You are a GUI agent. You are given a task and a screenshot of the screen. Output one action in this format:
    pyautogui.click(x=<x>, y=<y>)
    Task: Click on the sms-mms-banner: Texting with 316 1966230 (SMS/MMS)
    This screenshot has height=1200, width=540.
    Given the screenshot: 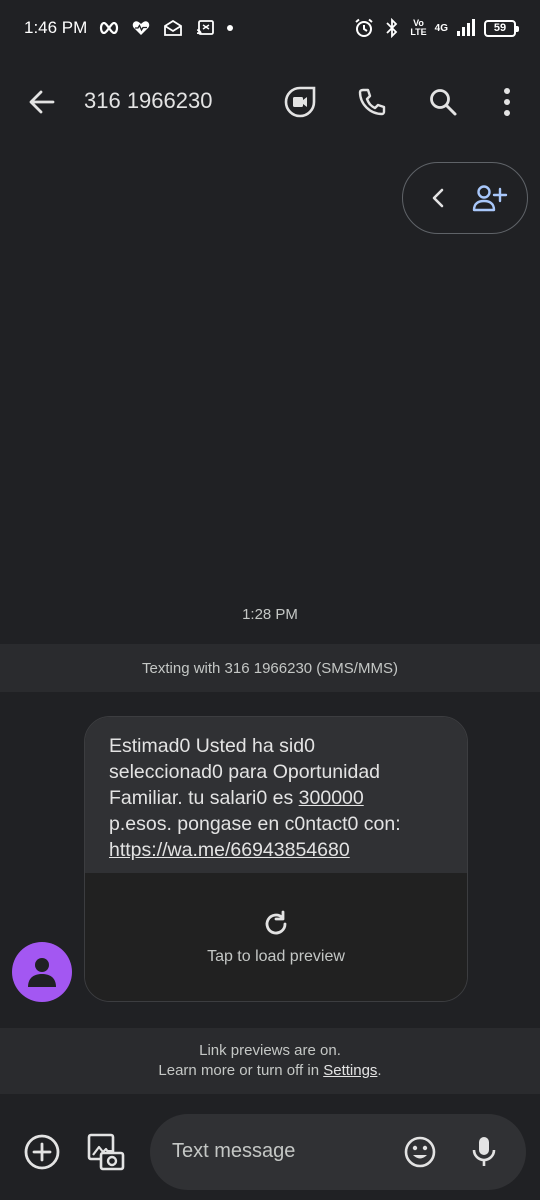 What is the action you would take?
    pyautogui.click(x=270, y=668)
    